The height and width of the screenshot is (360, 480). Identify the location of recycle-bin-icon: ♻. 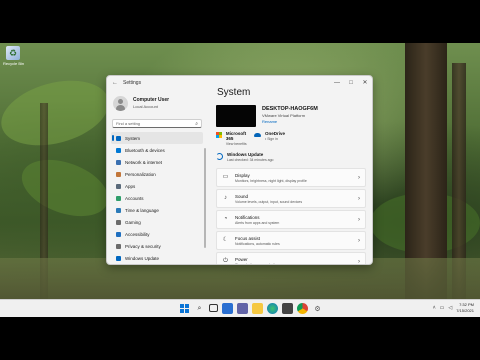
(13, 53).